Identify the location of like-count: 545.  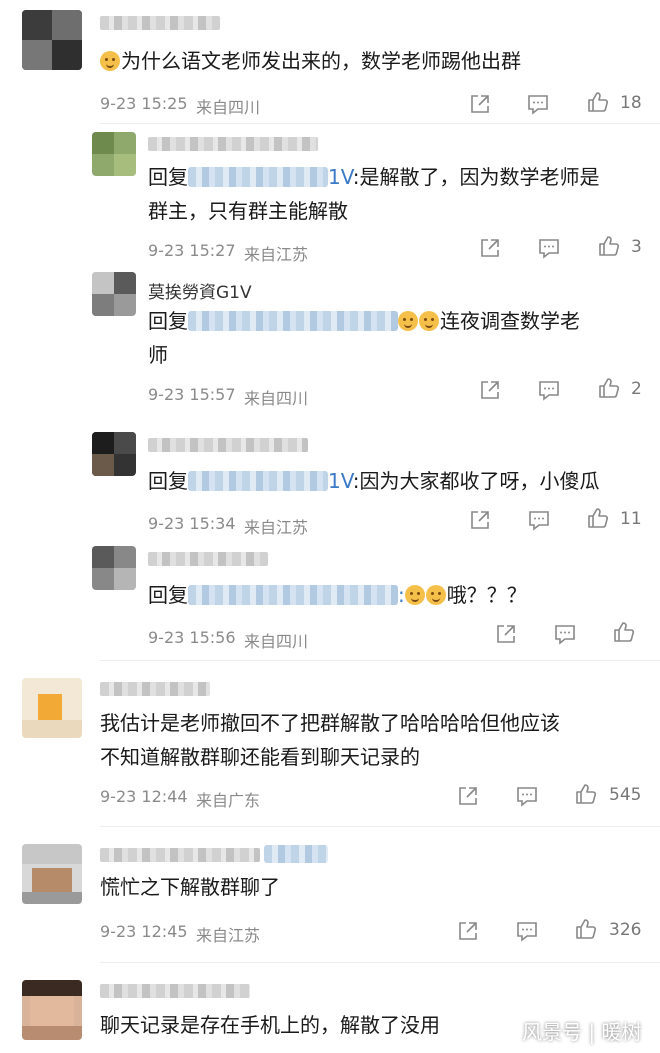
(625, 795).